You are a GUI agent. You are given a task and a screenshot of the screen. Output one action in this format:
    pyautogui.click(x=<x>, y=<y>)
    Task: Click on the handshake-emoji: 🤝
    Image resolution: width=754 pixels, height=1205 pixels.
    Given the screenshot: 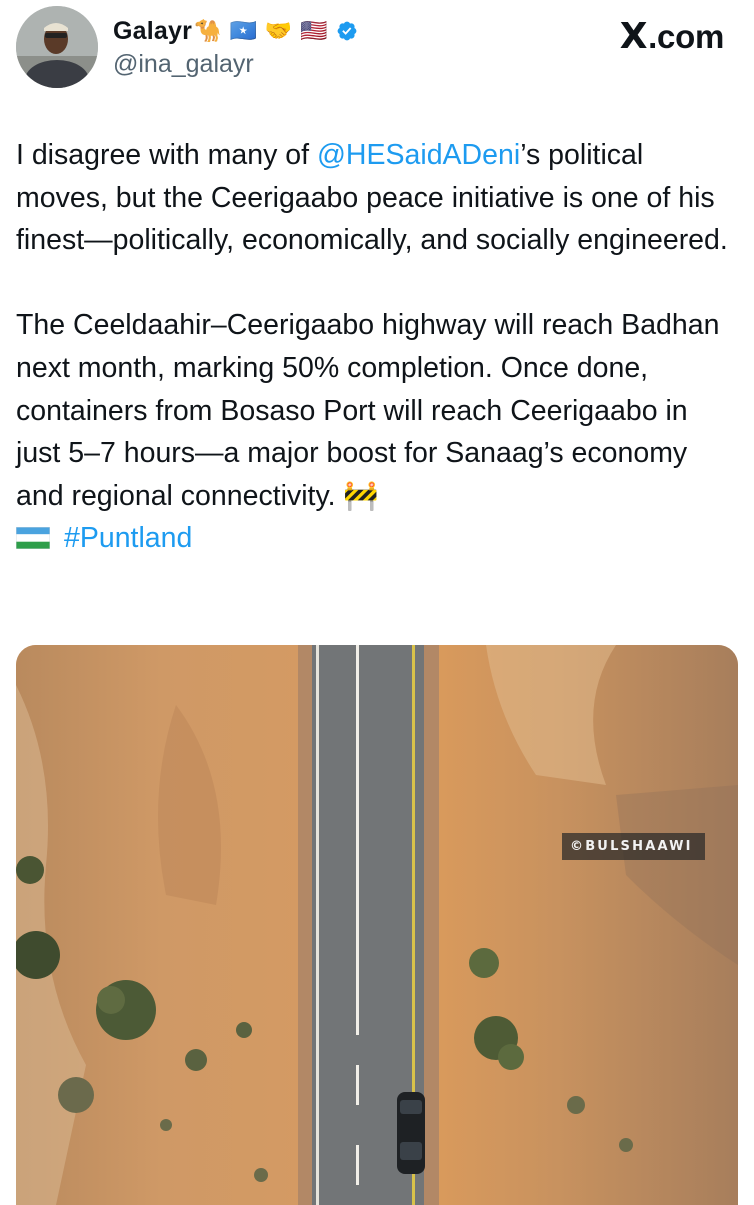 What is the action you would take?
    pyautogui.click(x=278, y=30)
    